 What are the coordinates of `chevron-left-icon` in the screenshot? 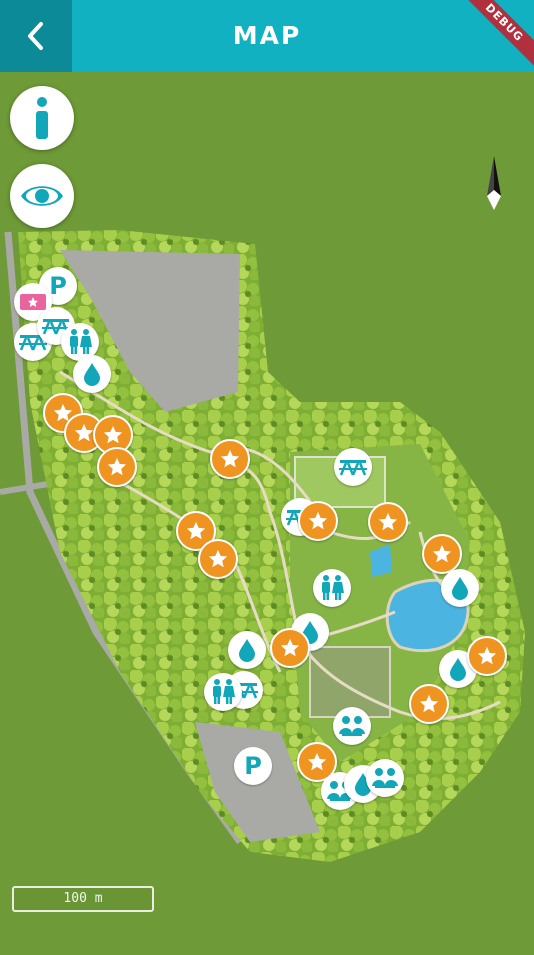 It's located at (35, 36).